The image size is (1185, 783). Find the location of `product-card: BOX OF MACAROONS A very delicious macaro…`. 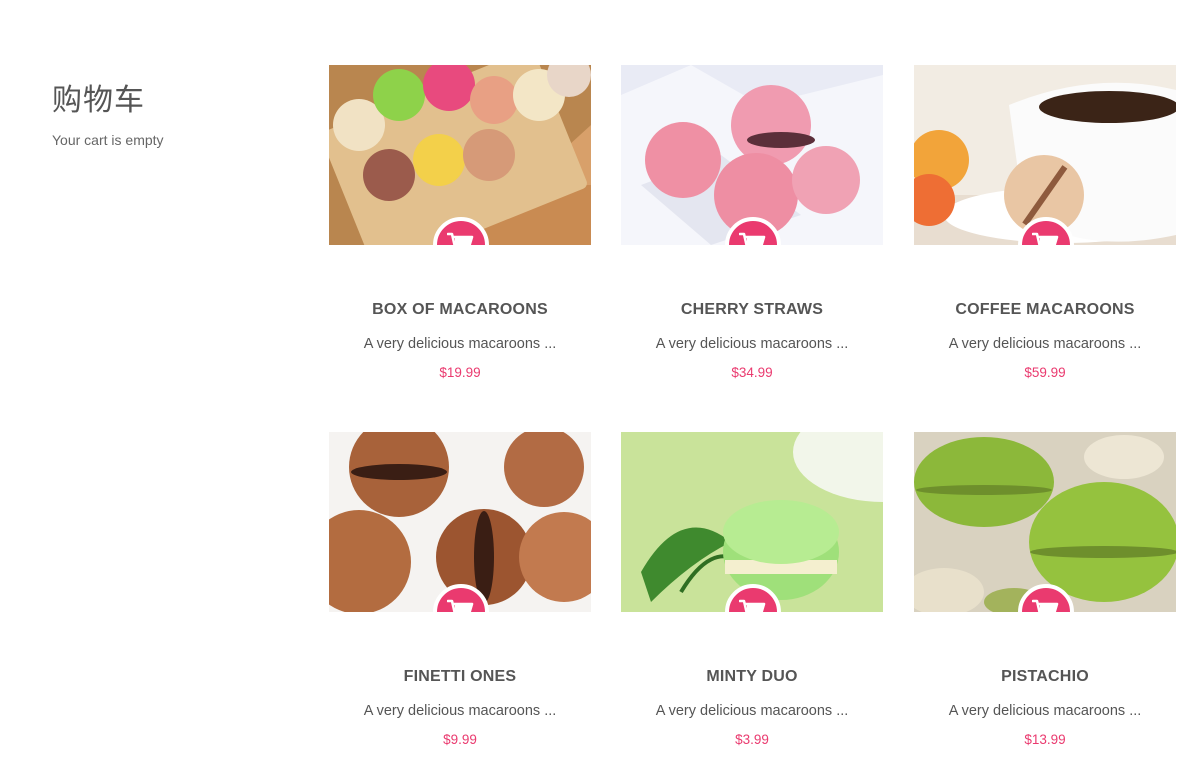

product-card: BOX OF MACAROONS A very delicious macaro… is located at coordinates (460, 222).